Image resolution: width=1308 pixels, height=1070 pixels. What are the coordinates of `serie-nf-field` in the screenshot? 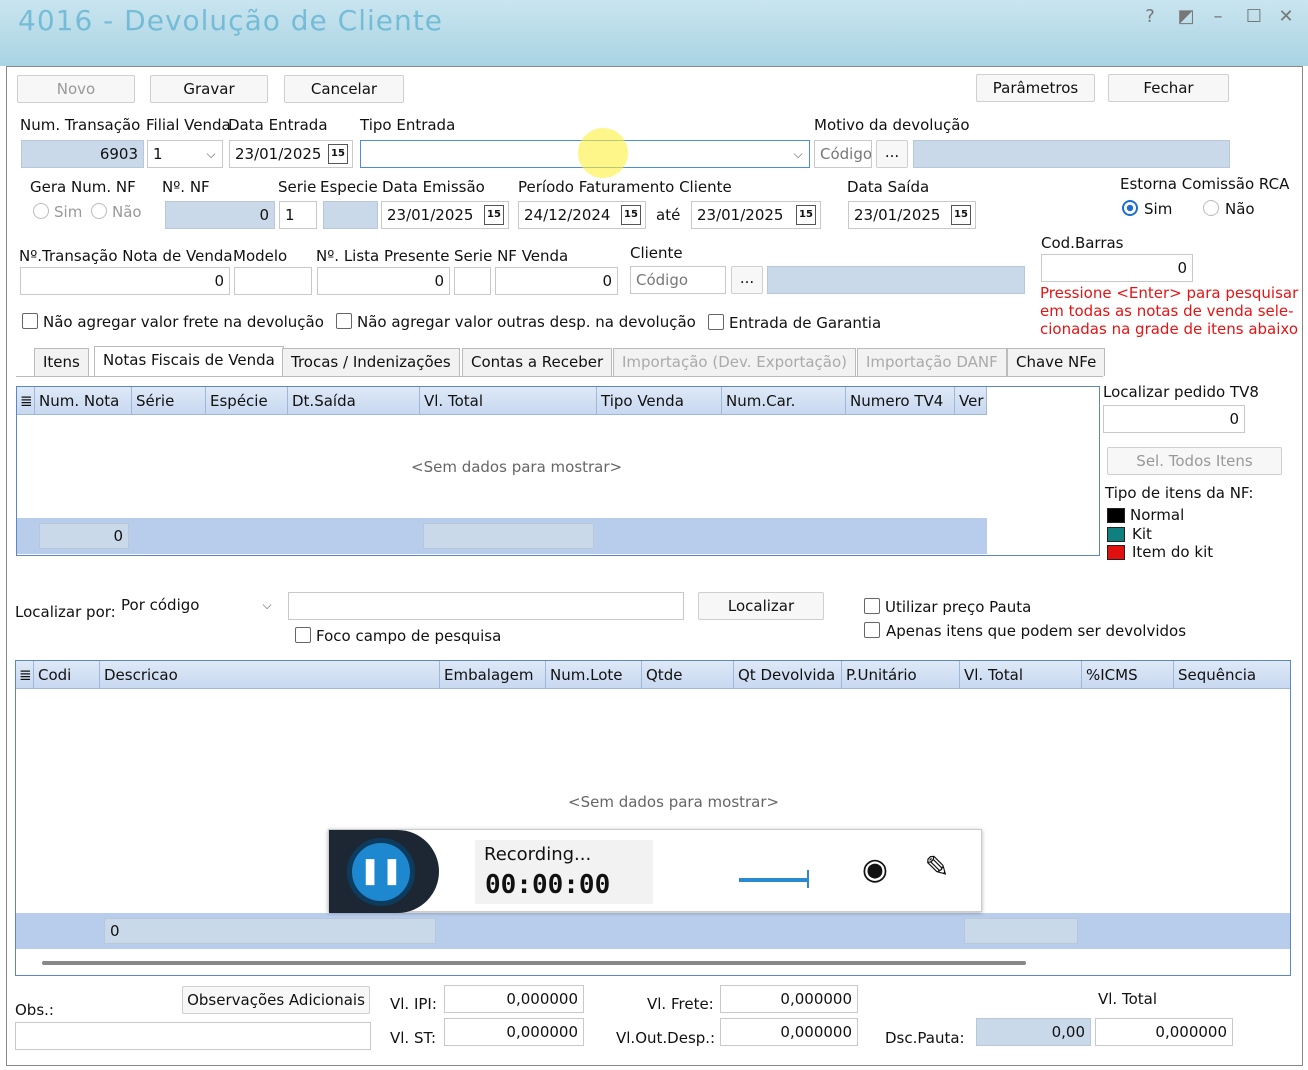 It's located at (472, 281).